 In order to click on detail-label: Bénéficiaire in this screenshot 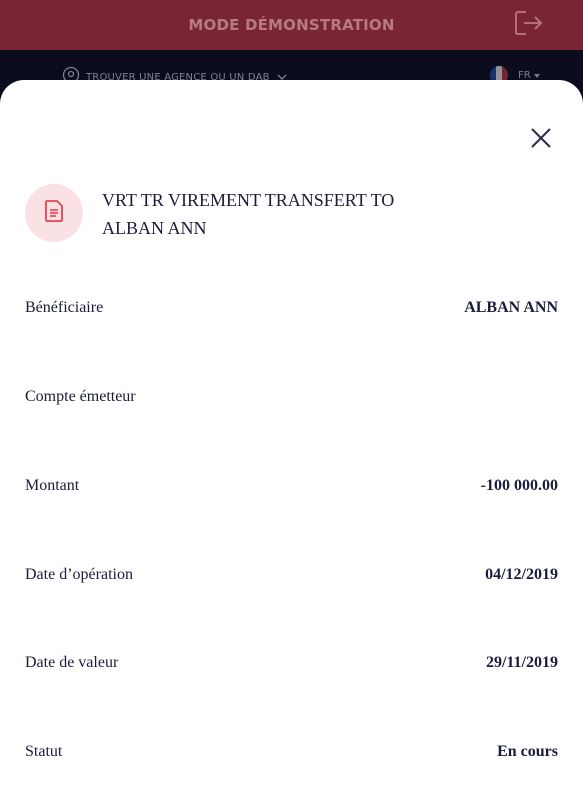, I will do `click(64, 307)`.